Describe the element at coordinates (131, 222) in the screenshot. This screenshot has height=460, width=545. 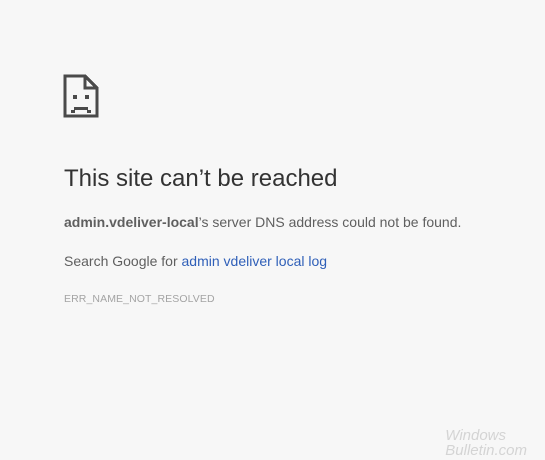
I see `hostname: admin.vdeliver-local` at that location.